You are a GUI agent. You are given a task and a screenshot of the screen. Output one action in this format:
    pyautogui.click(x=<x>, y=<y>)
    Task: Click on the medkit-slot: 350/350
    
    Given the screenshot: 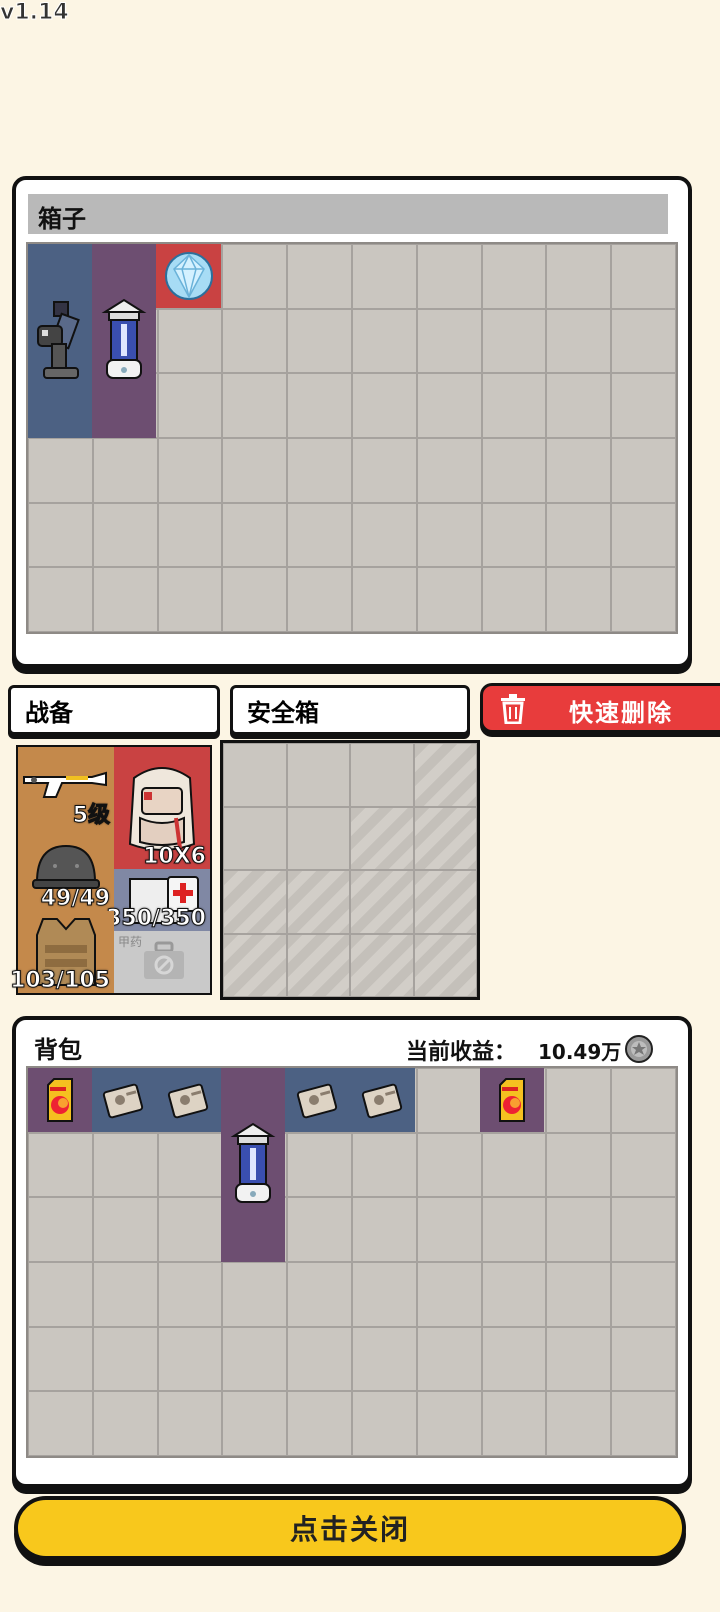 What is the action you would take?
    pyautogui.click(x=158, y=900)
    